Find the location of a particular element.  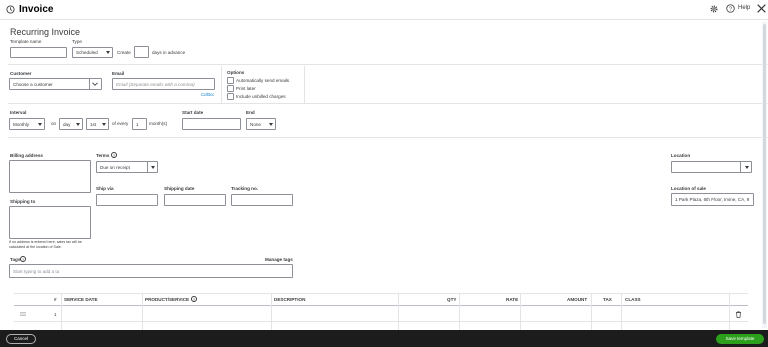

col-tax: TAX is located at coordinates (607, 299).